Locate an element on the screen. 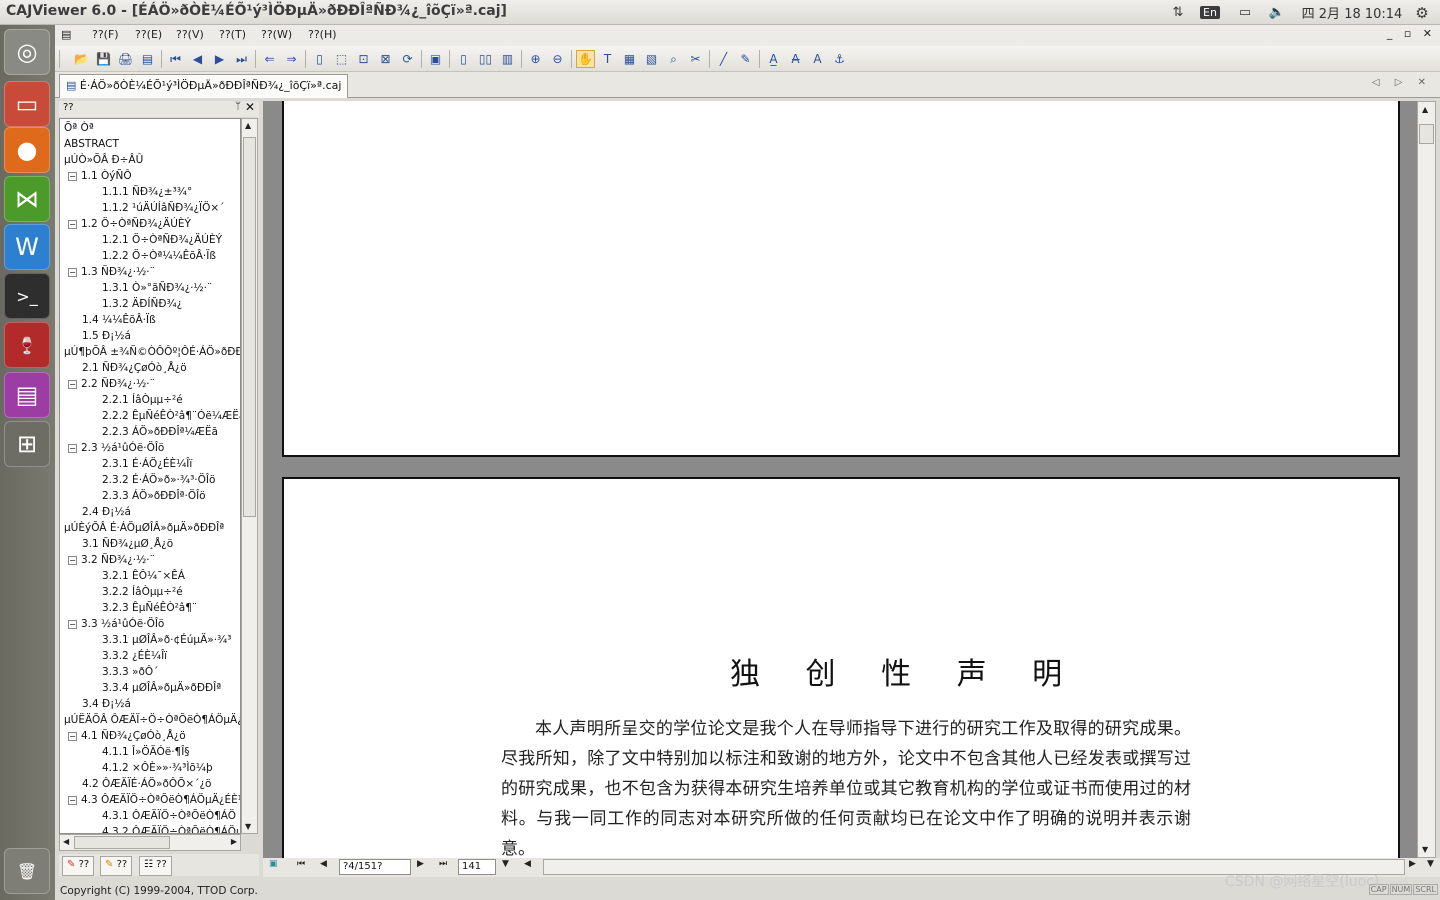  toc-hscroll-thumb is located at coordinates (122, 842).